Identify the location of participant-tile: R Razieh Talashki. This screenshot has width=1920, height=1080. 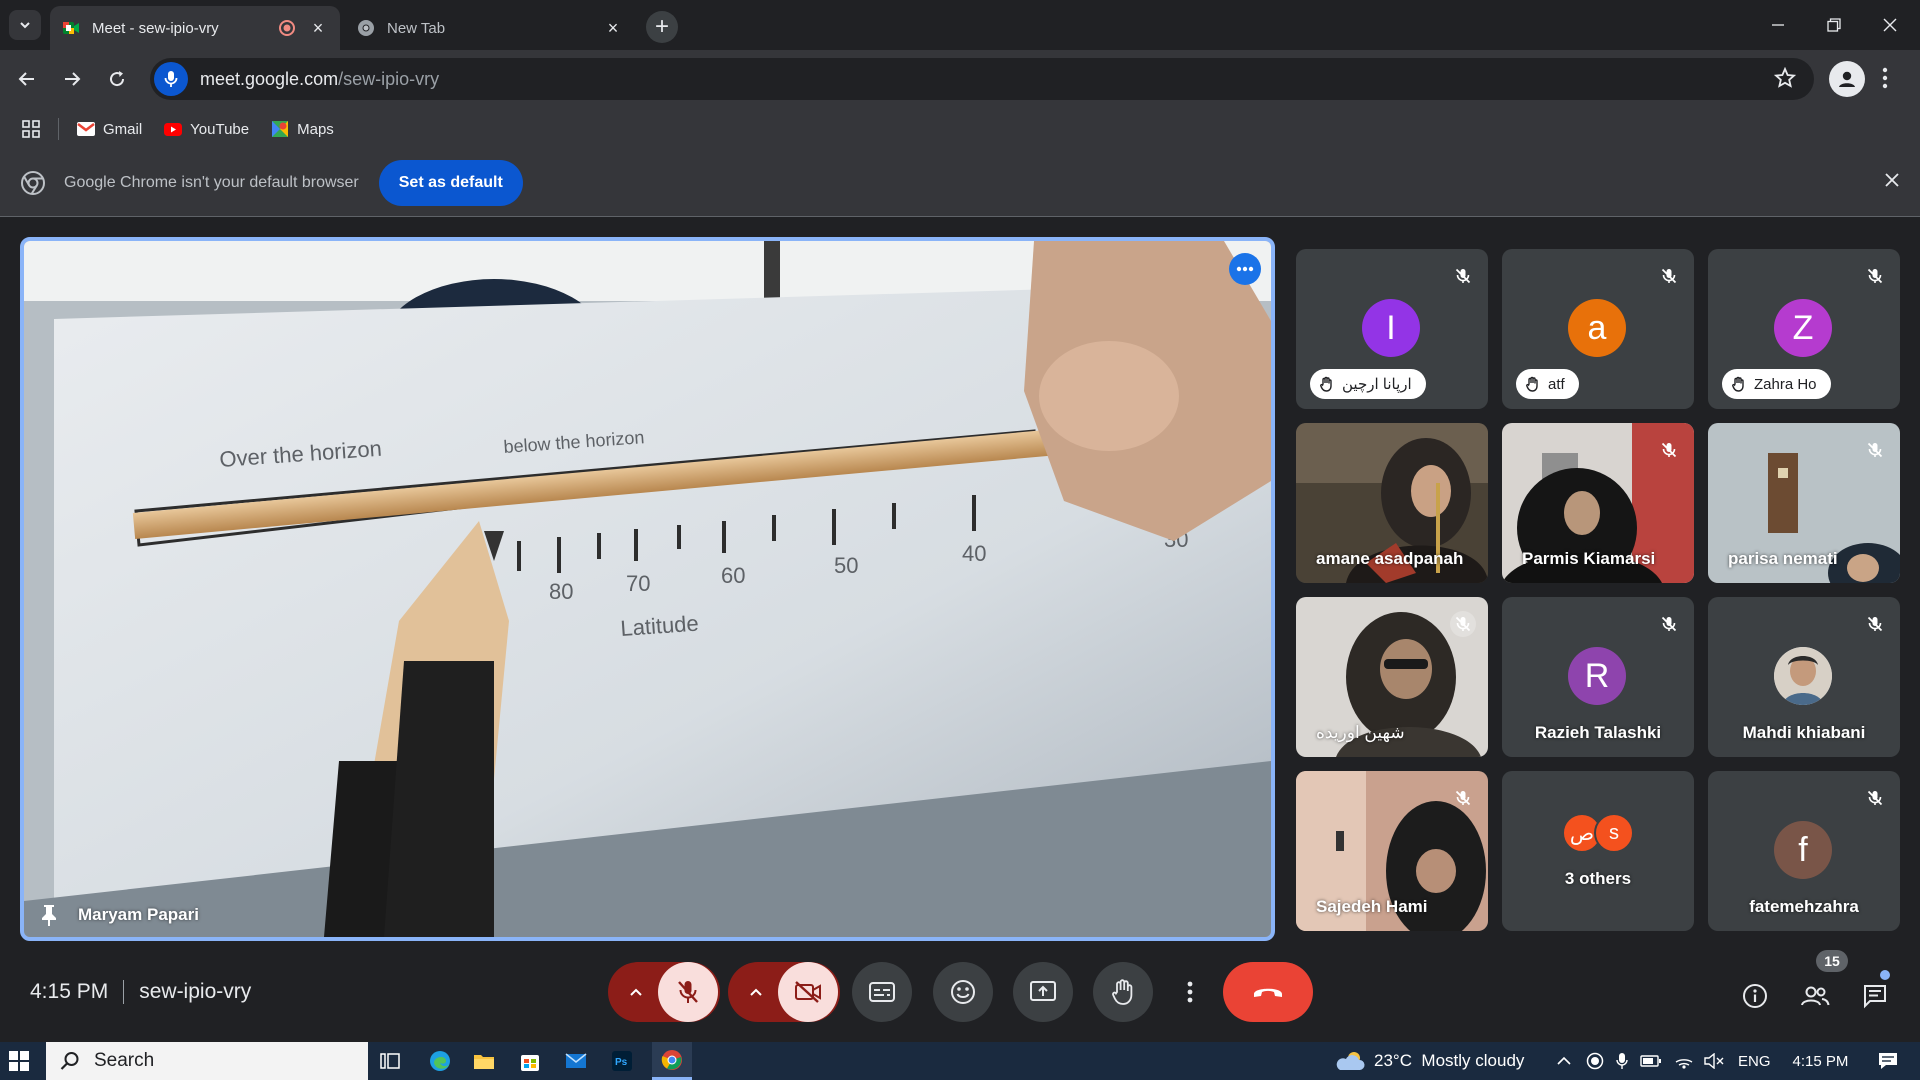
(1598, 677).